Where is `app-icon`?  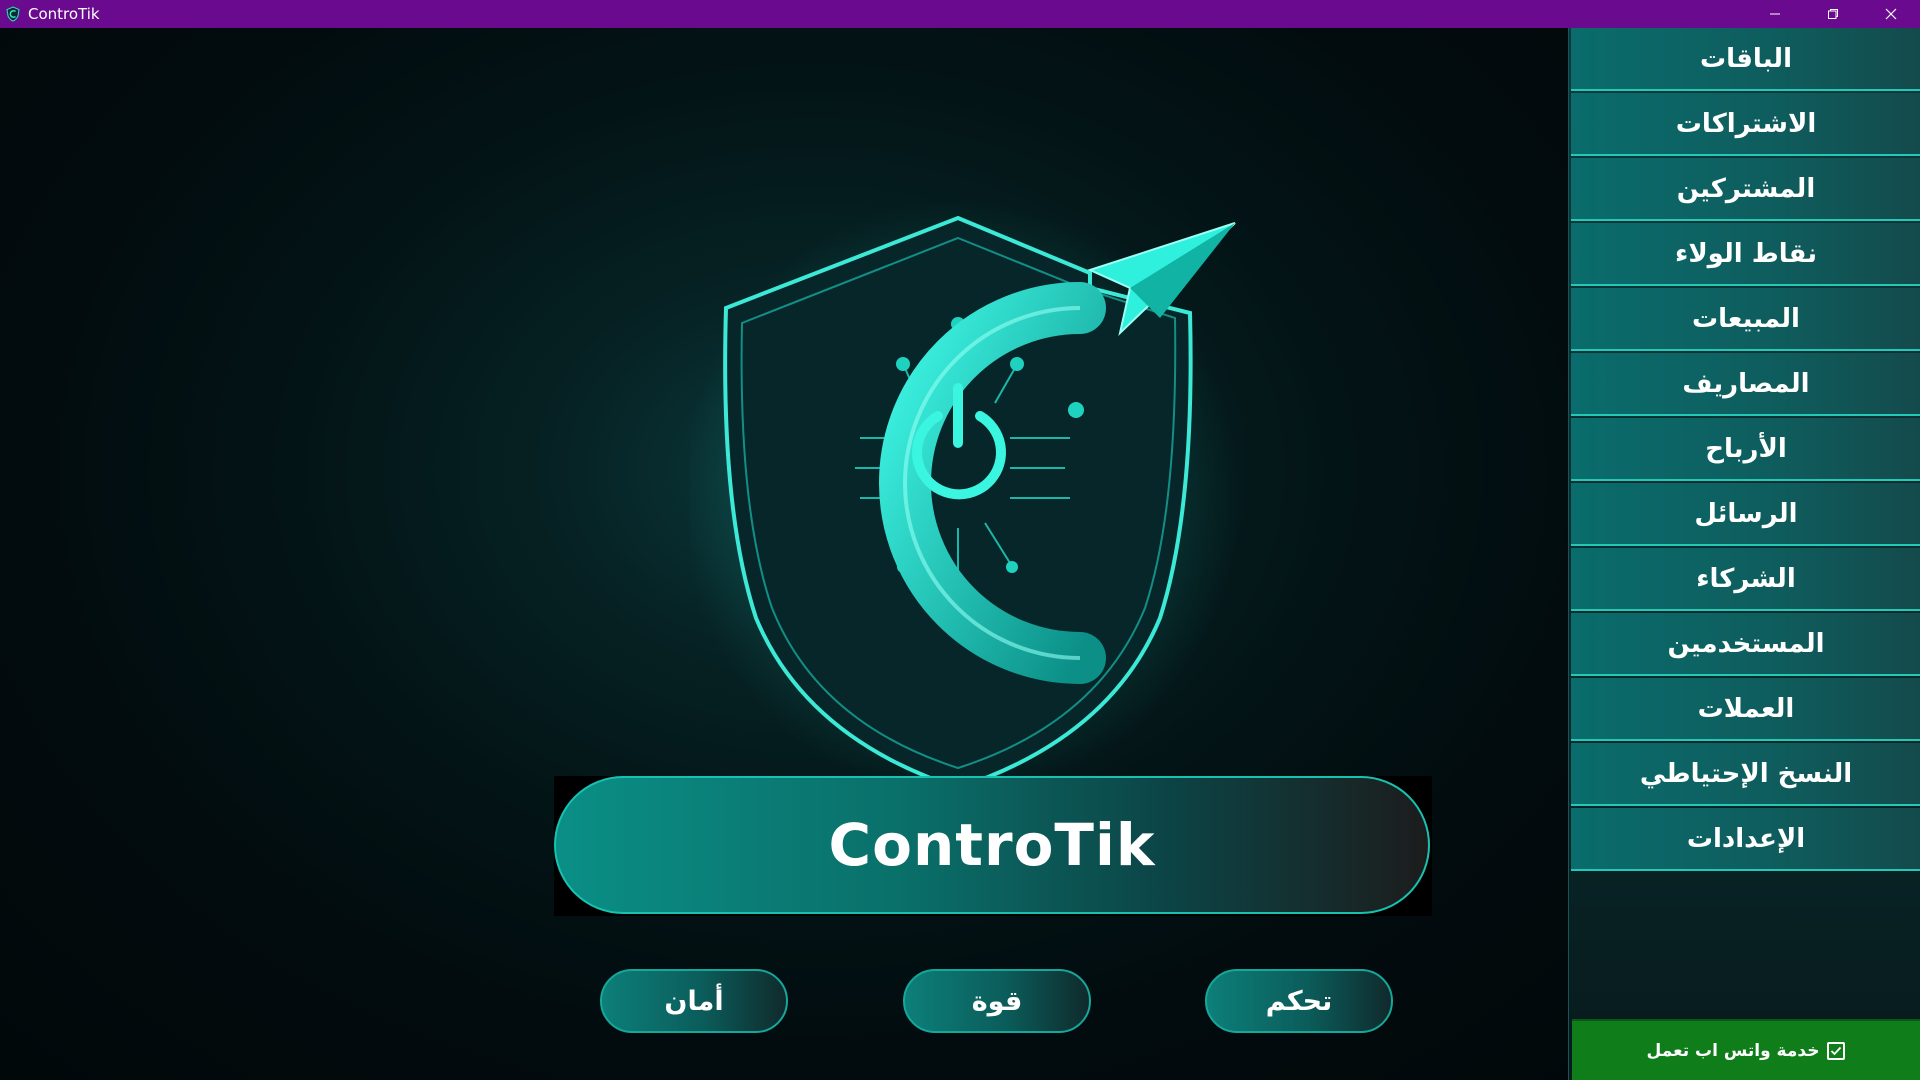 app-icon is located at coordinates (13, 14).